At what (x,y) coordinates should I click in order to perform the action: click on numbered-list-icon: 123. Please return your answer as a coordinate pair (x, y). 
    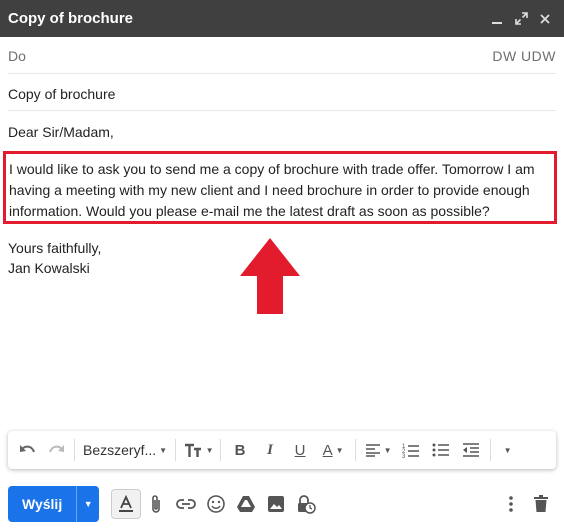
    Looking at the image, I should click on (411, 450).